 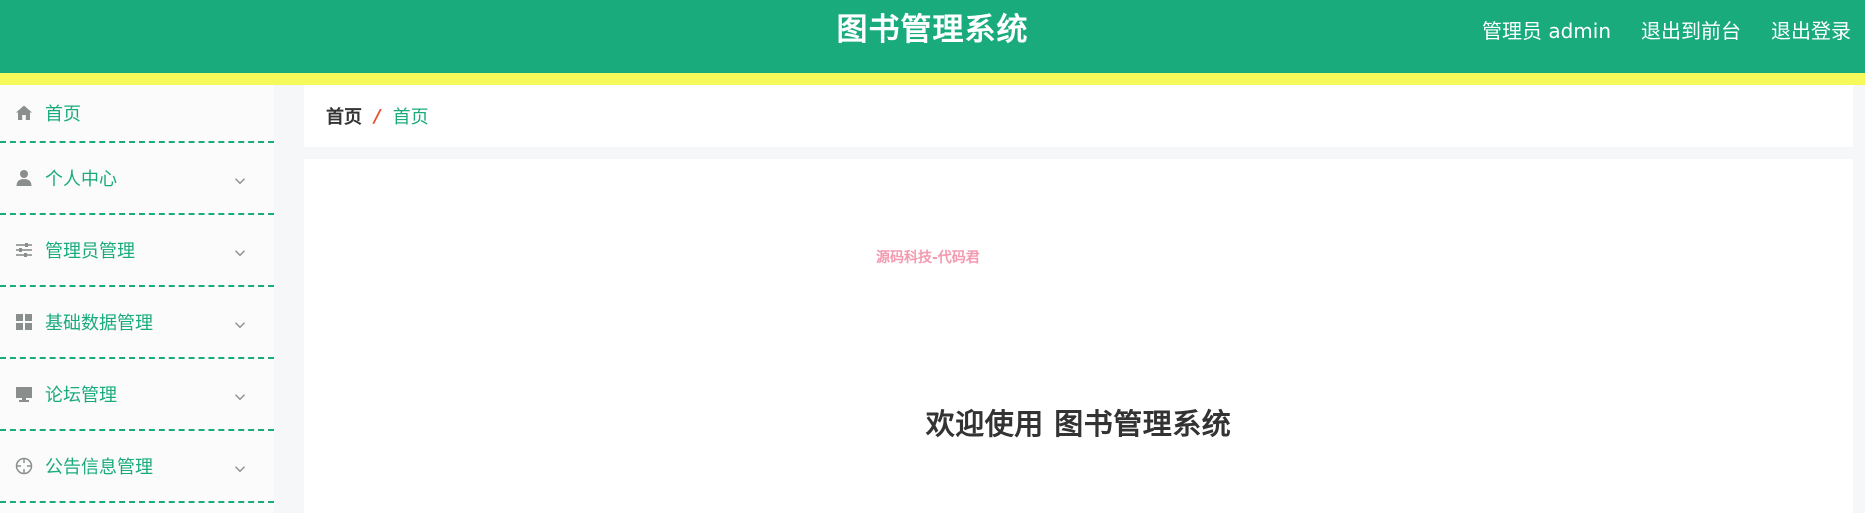 What do you see at coordinates (24, 466) in the screenshot?
I see `crosshair-icon` at bounding box center [24, 466].